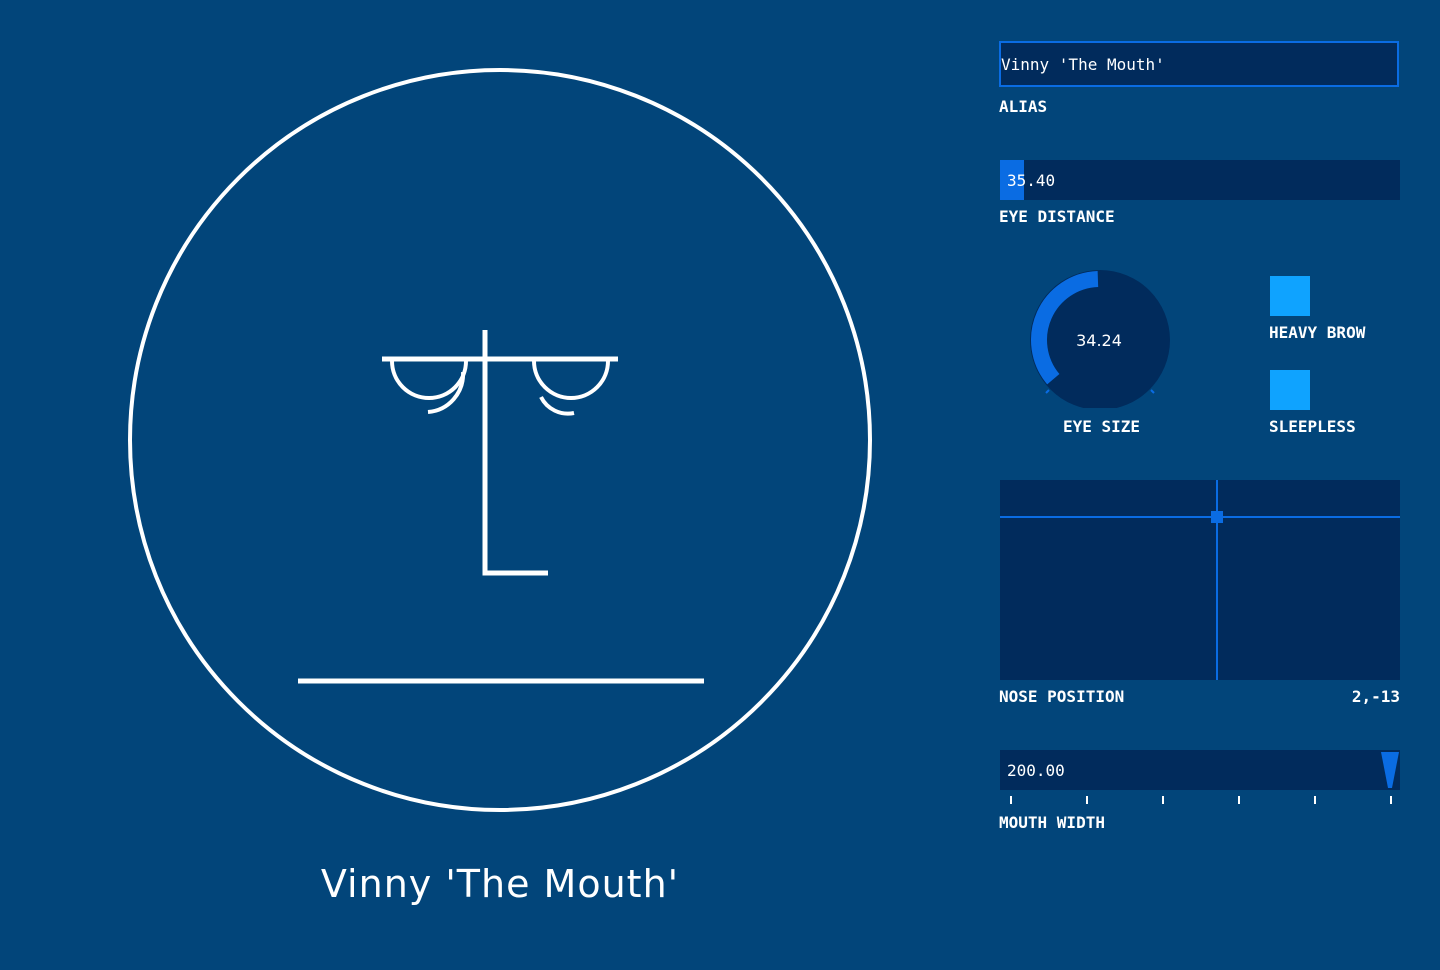 This screenshot has width=1440, height=970. What do you see at coordinates (500, 884) in the screenshot?
I see `face-name-caption: Vinny 'The Mouth'` at bounding box center [500, 884].